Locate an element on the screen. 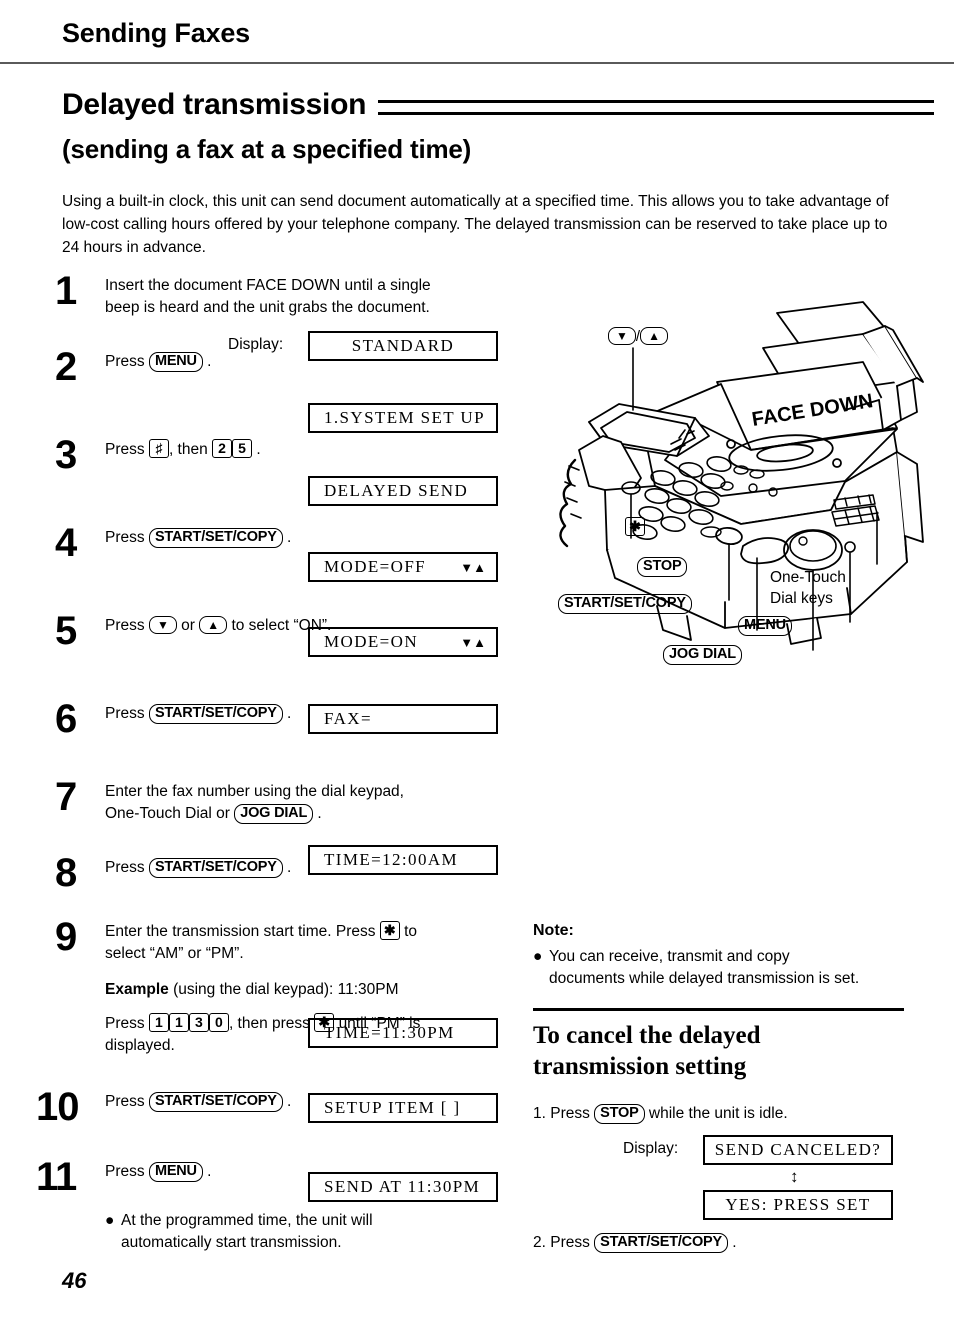 The height and width of the screenshot is (1330, 954). step-number: 6 is located at coordinates (66, 719).